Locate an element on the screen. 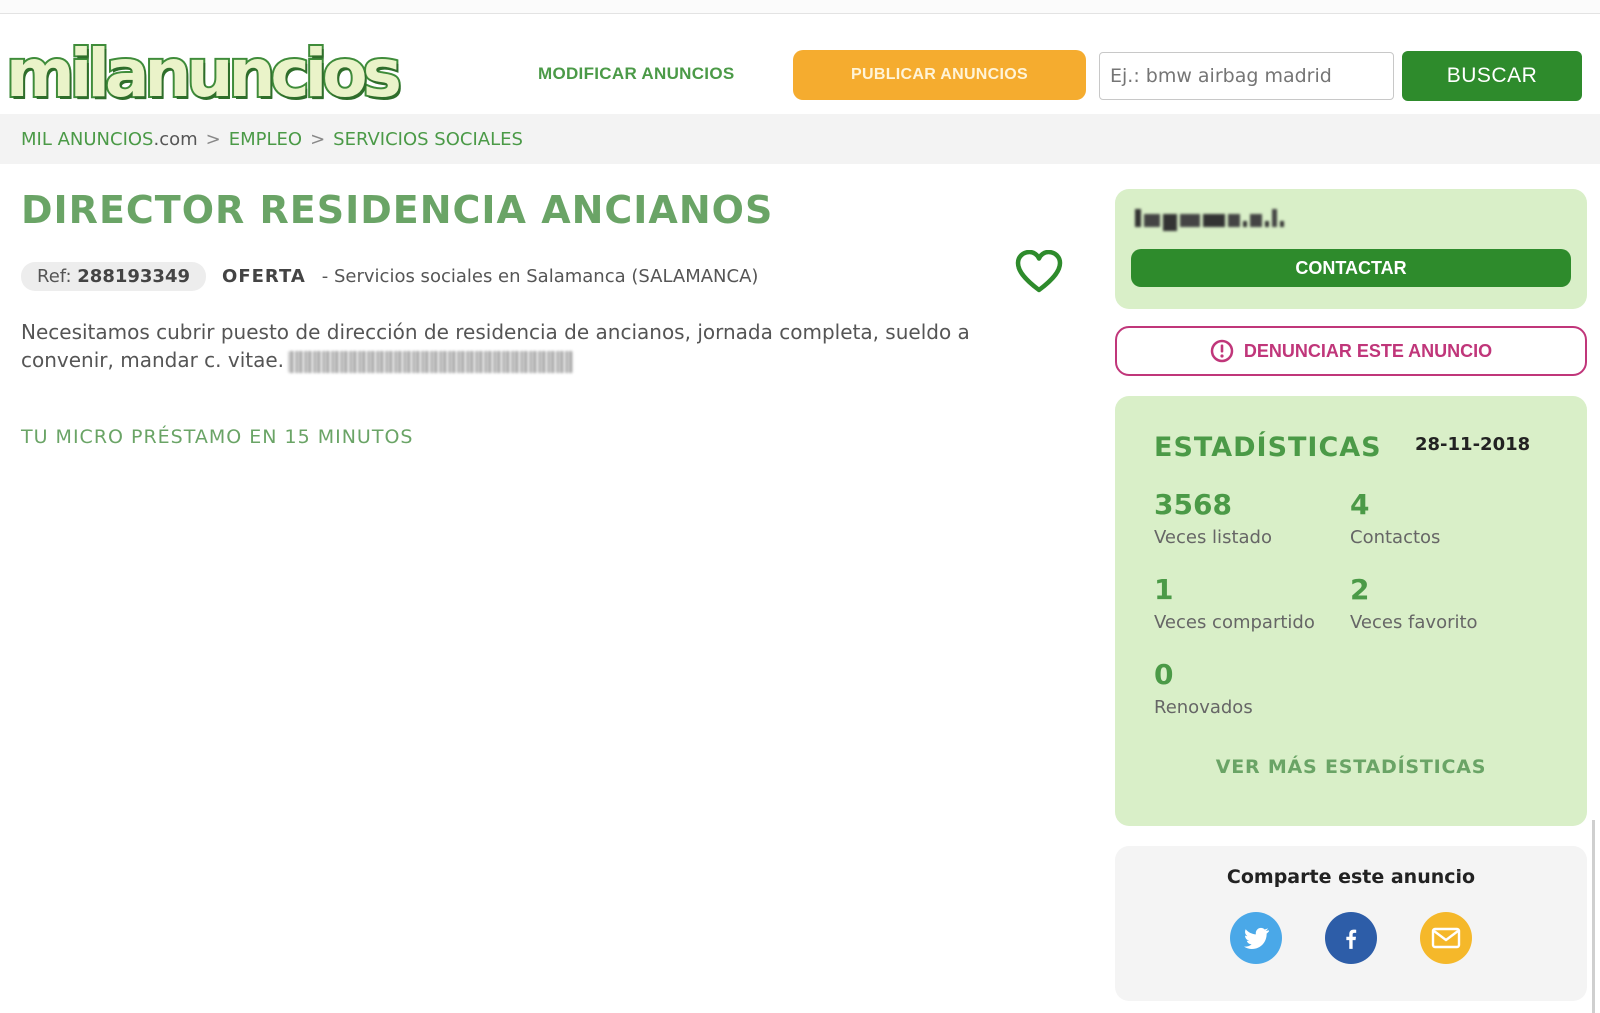  modificar-anuncios-link: MODIFICAR ANUNCIOS is located at coordinates (636, 74).